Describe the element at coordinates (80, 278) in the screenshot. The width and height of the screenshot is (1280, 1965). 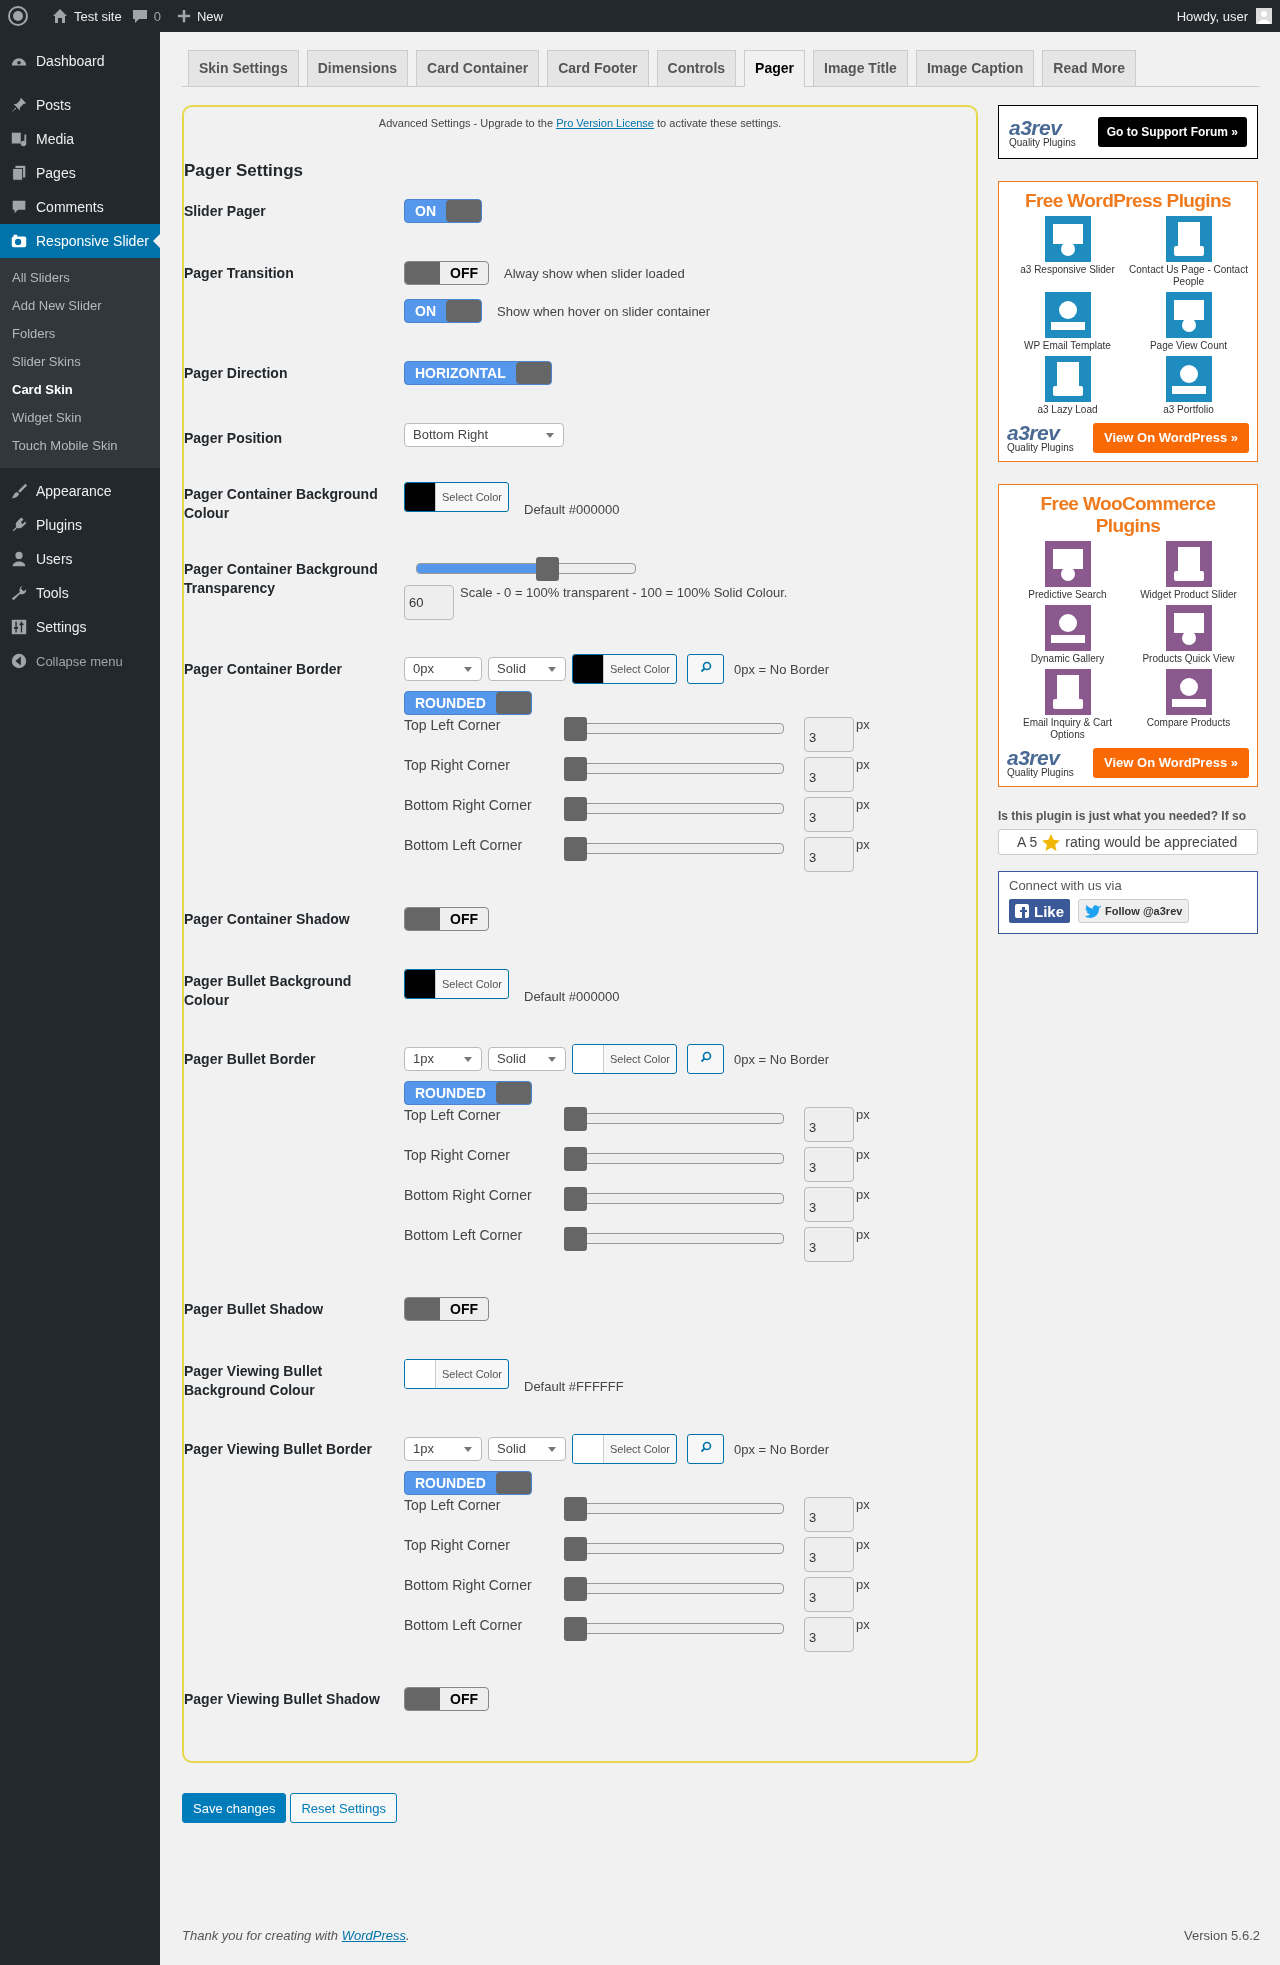
I see `submenu-item: All Sliders` at that location.